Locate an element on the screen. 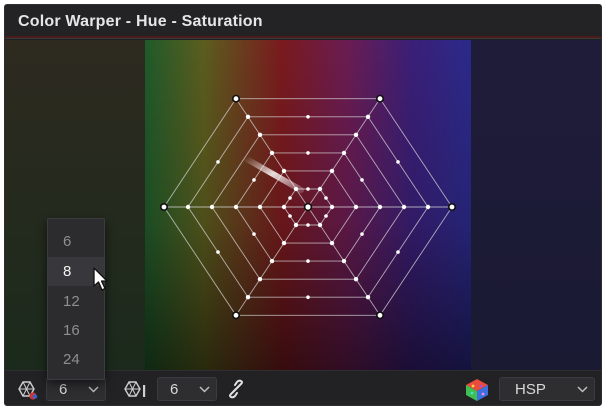  center-handle is located at coordinates (308, 207).